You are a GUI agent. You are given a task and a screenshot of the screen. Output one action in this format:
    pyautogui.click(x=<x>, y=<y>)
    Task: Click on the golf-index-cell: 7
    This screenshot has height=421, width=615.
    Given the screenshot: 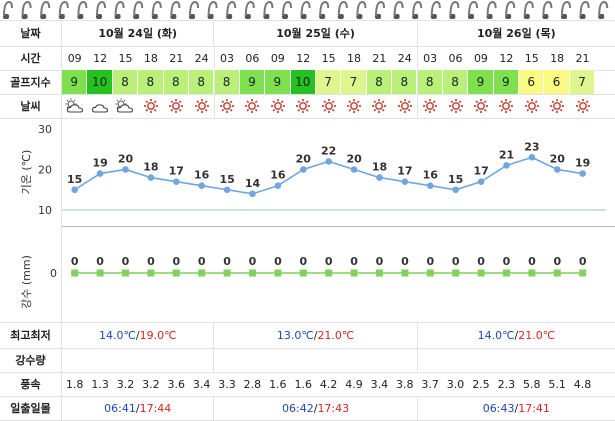 What is the action you would take?
    pyautogui.click(x=328, y=82)
    